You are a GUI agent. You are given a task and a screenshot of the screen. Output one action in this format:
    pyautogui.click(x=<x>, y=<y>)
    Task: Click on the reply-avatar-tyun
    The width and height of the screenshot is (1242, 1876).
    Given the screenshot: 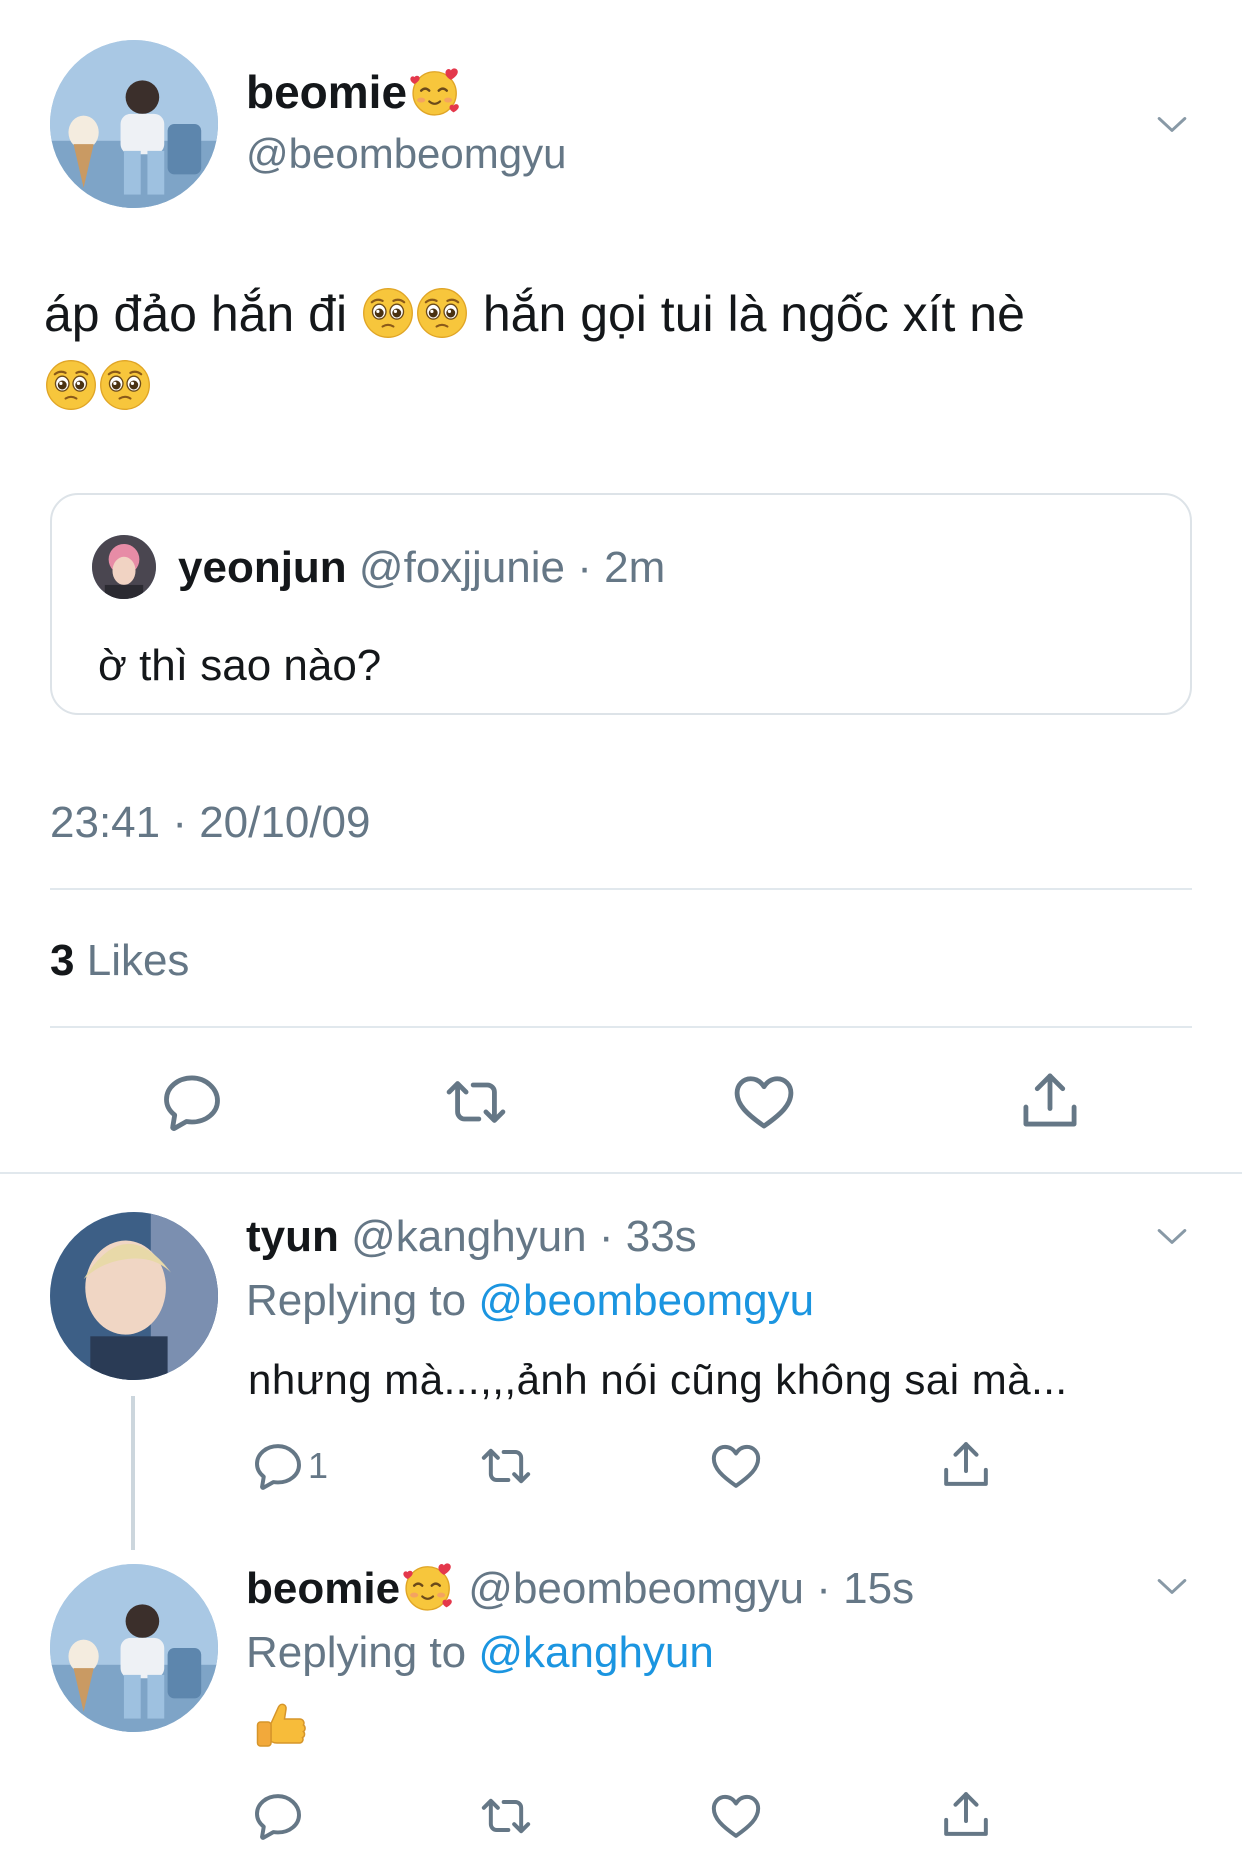 What is the action you would take?
    pyautogui.click(x=134, y=1296)
    